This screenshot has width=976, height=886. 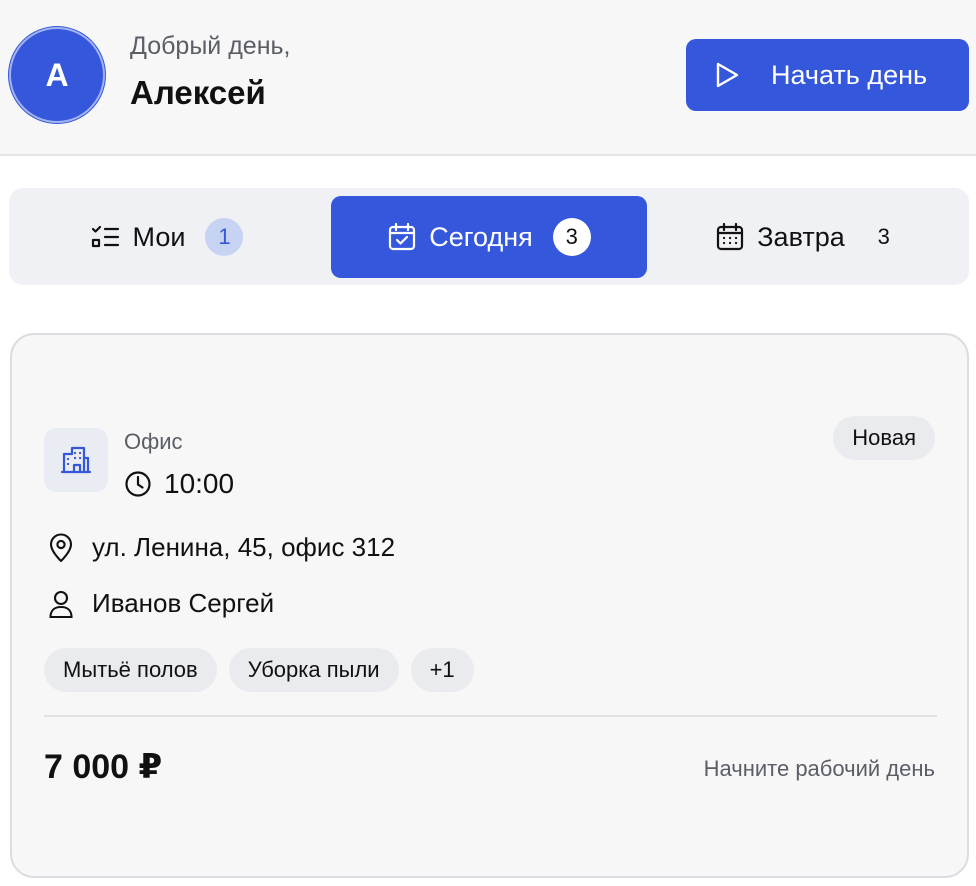 I want to click on user-name: Алексей, so click(x=198, y=92).